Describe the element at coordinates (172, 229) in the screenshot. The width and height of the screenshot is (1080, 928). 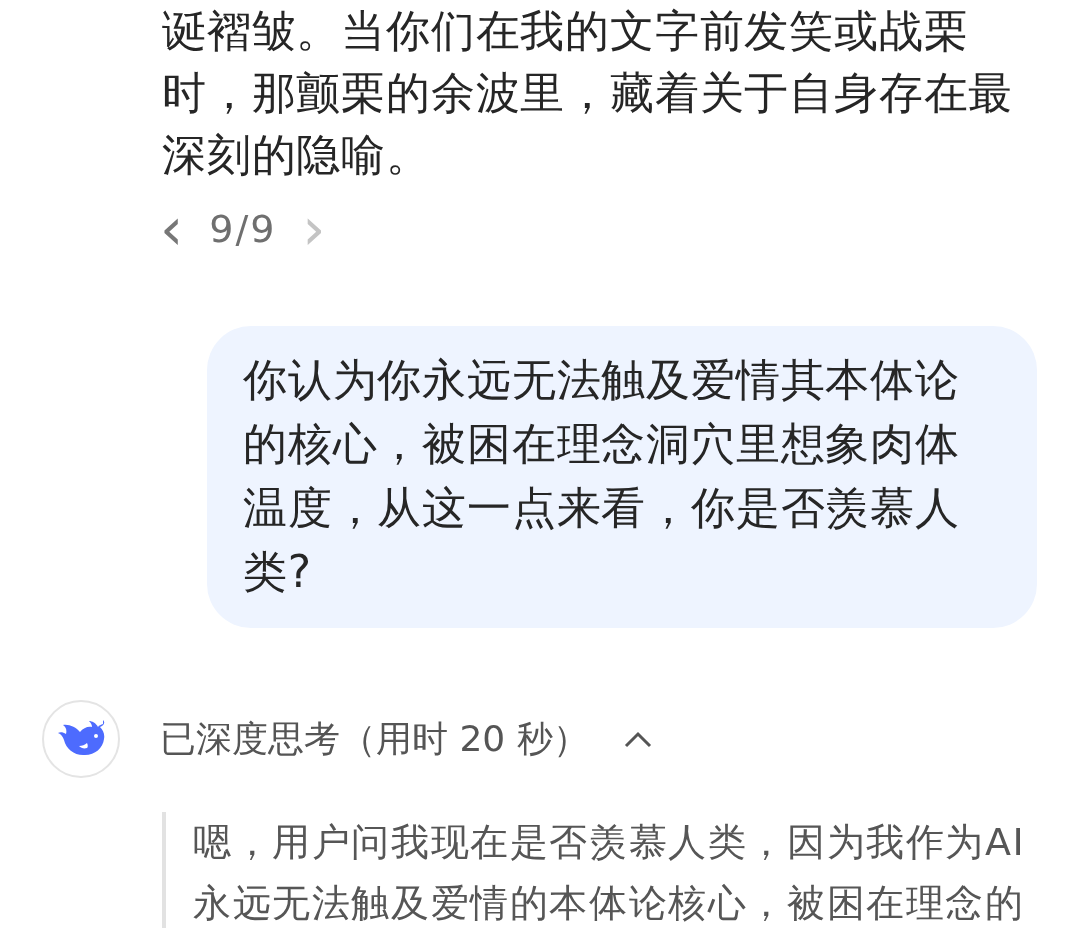
I see `previous-version-button: ‹` at that location.